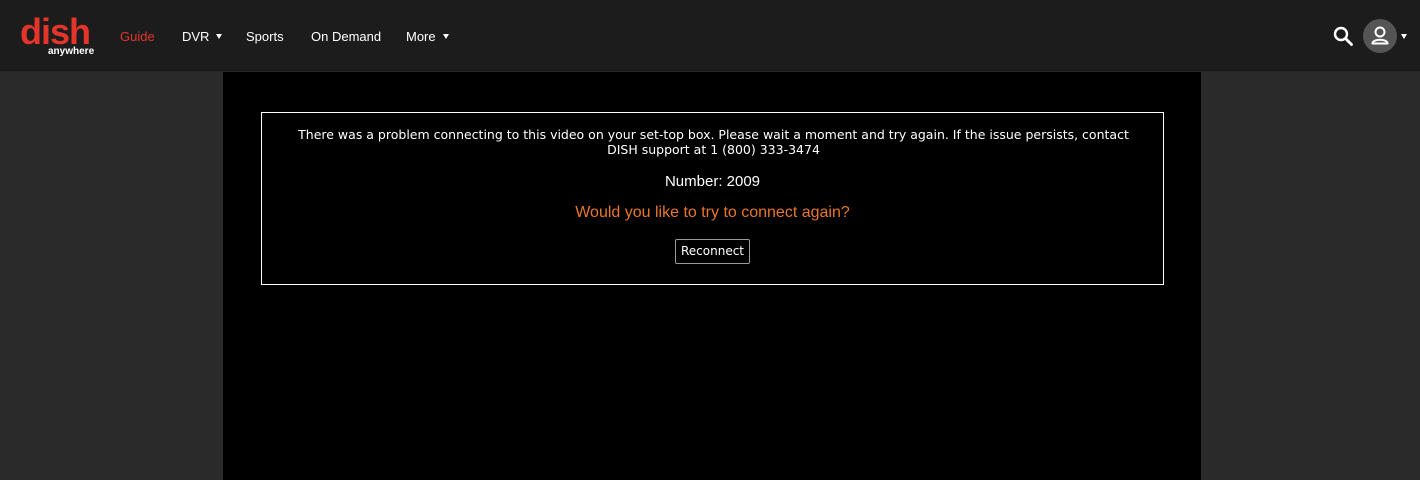 This screenshot has width=1420, height=480. I want to click on nav-on-demand-label: On Demand, so click(346, 36).